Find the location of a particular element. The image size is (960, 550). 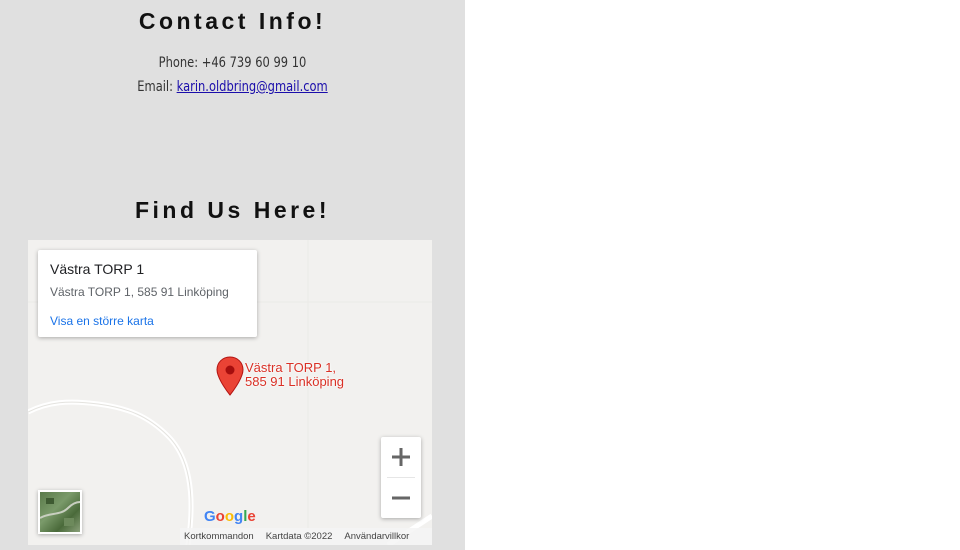

pin-label-line2: 585 91 Linköping is located at coordinates (295, 381).